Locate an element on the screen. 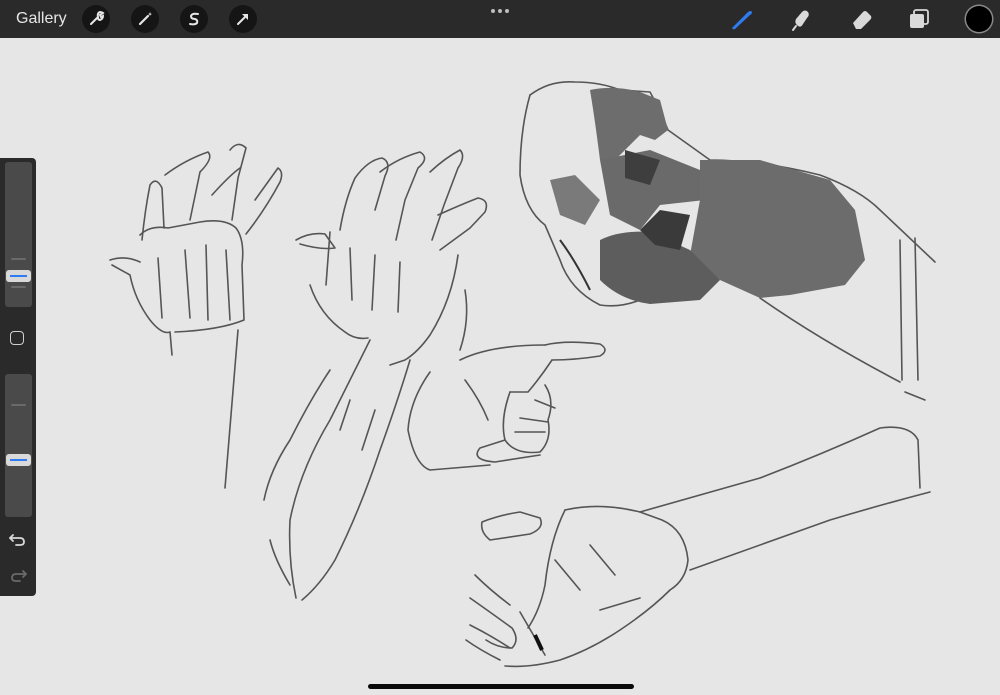 The height and width of the screenshot is (695, 1000). magic-wand-icon is located at coordinates (145, 19).